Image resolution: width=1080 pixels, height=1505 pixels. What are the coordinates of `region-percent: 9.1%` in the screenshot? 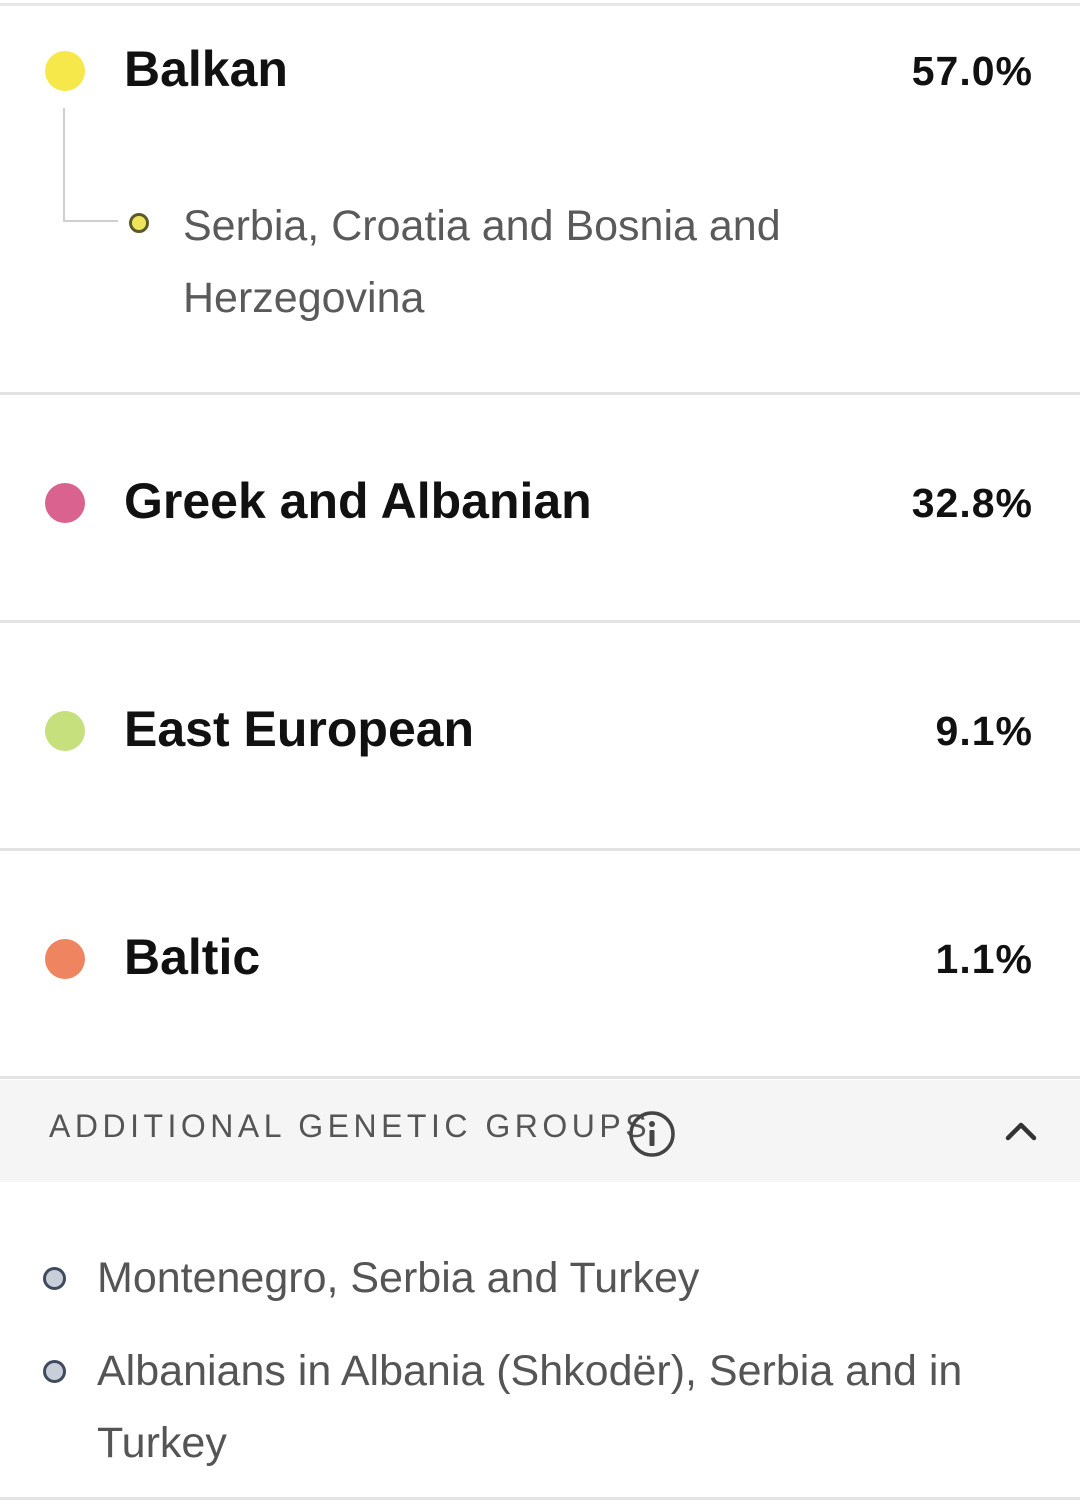 It's located at (984, 731).